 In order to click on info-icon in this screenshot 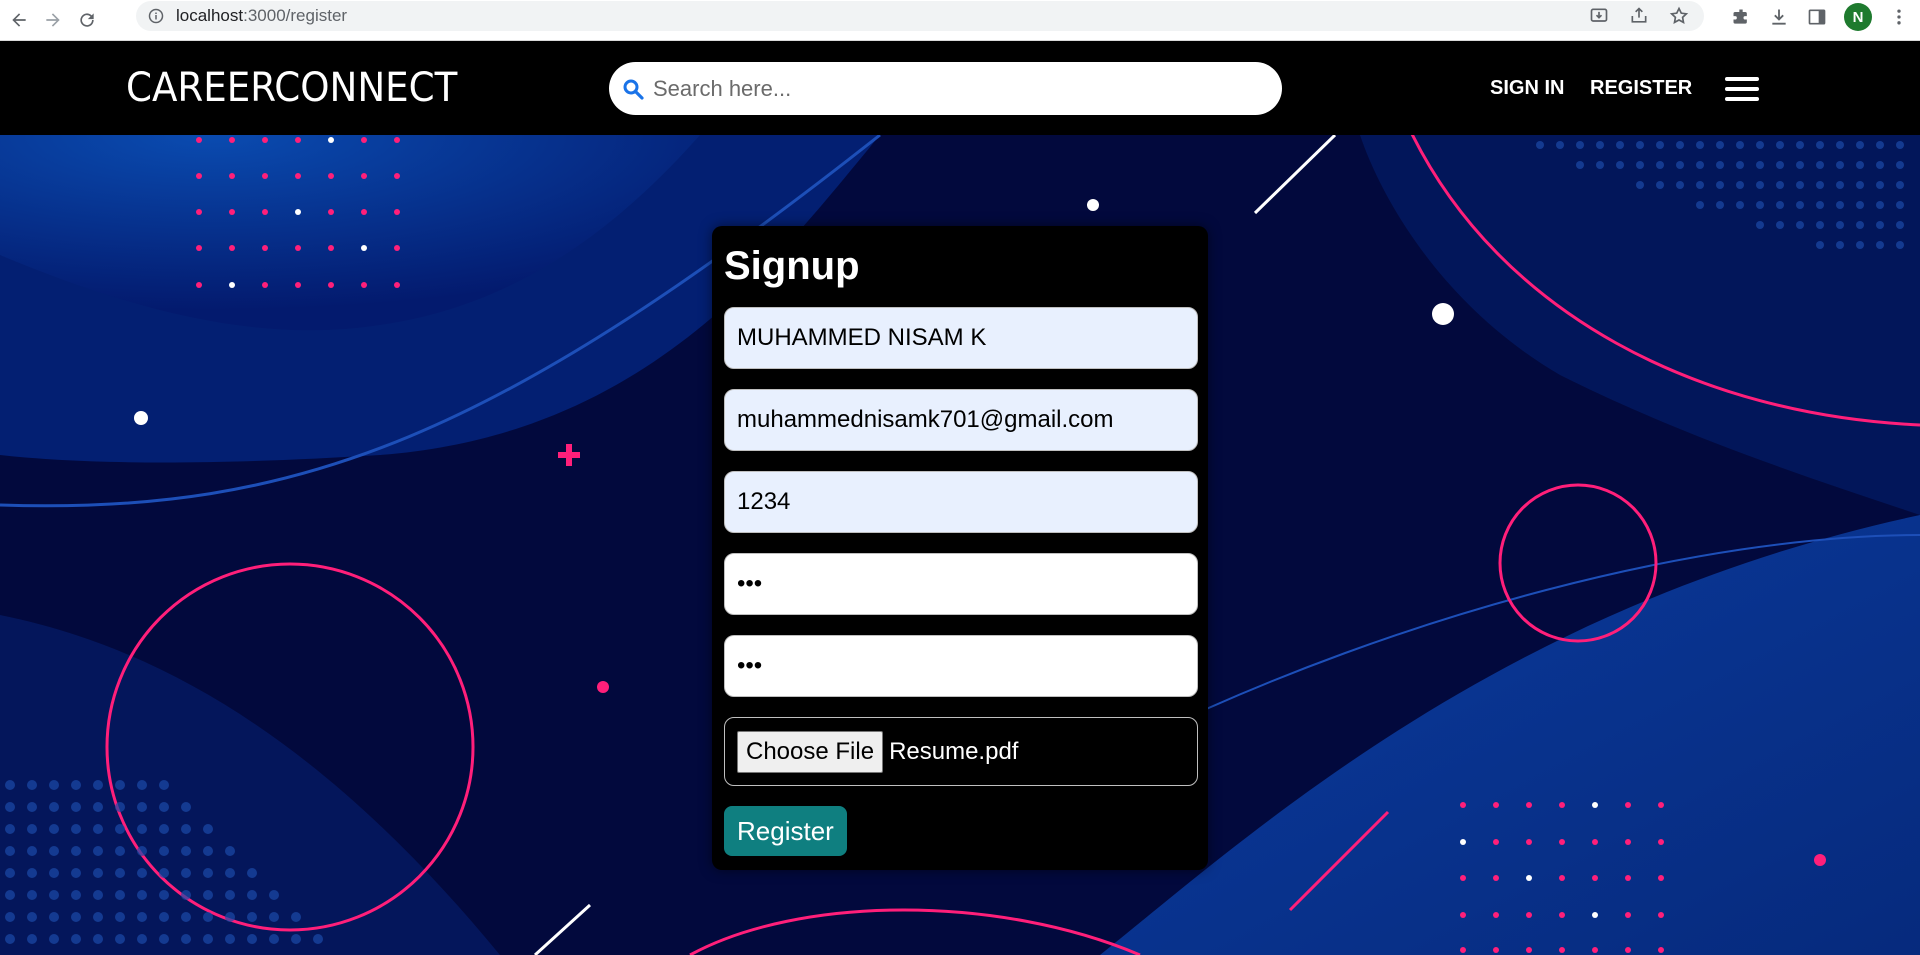, I will do `click(156, 16)`.